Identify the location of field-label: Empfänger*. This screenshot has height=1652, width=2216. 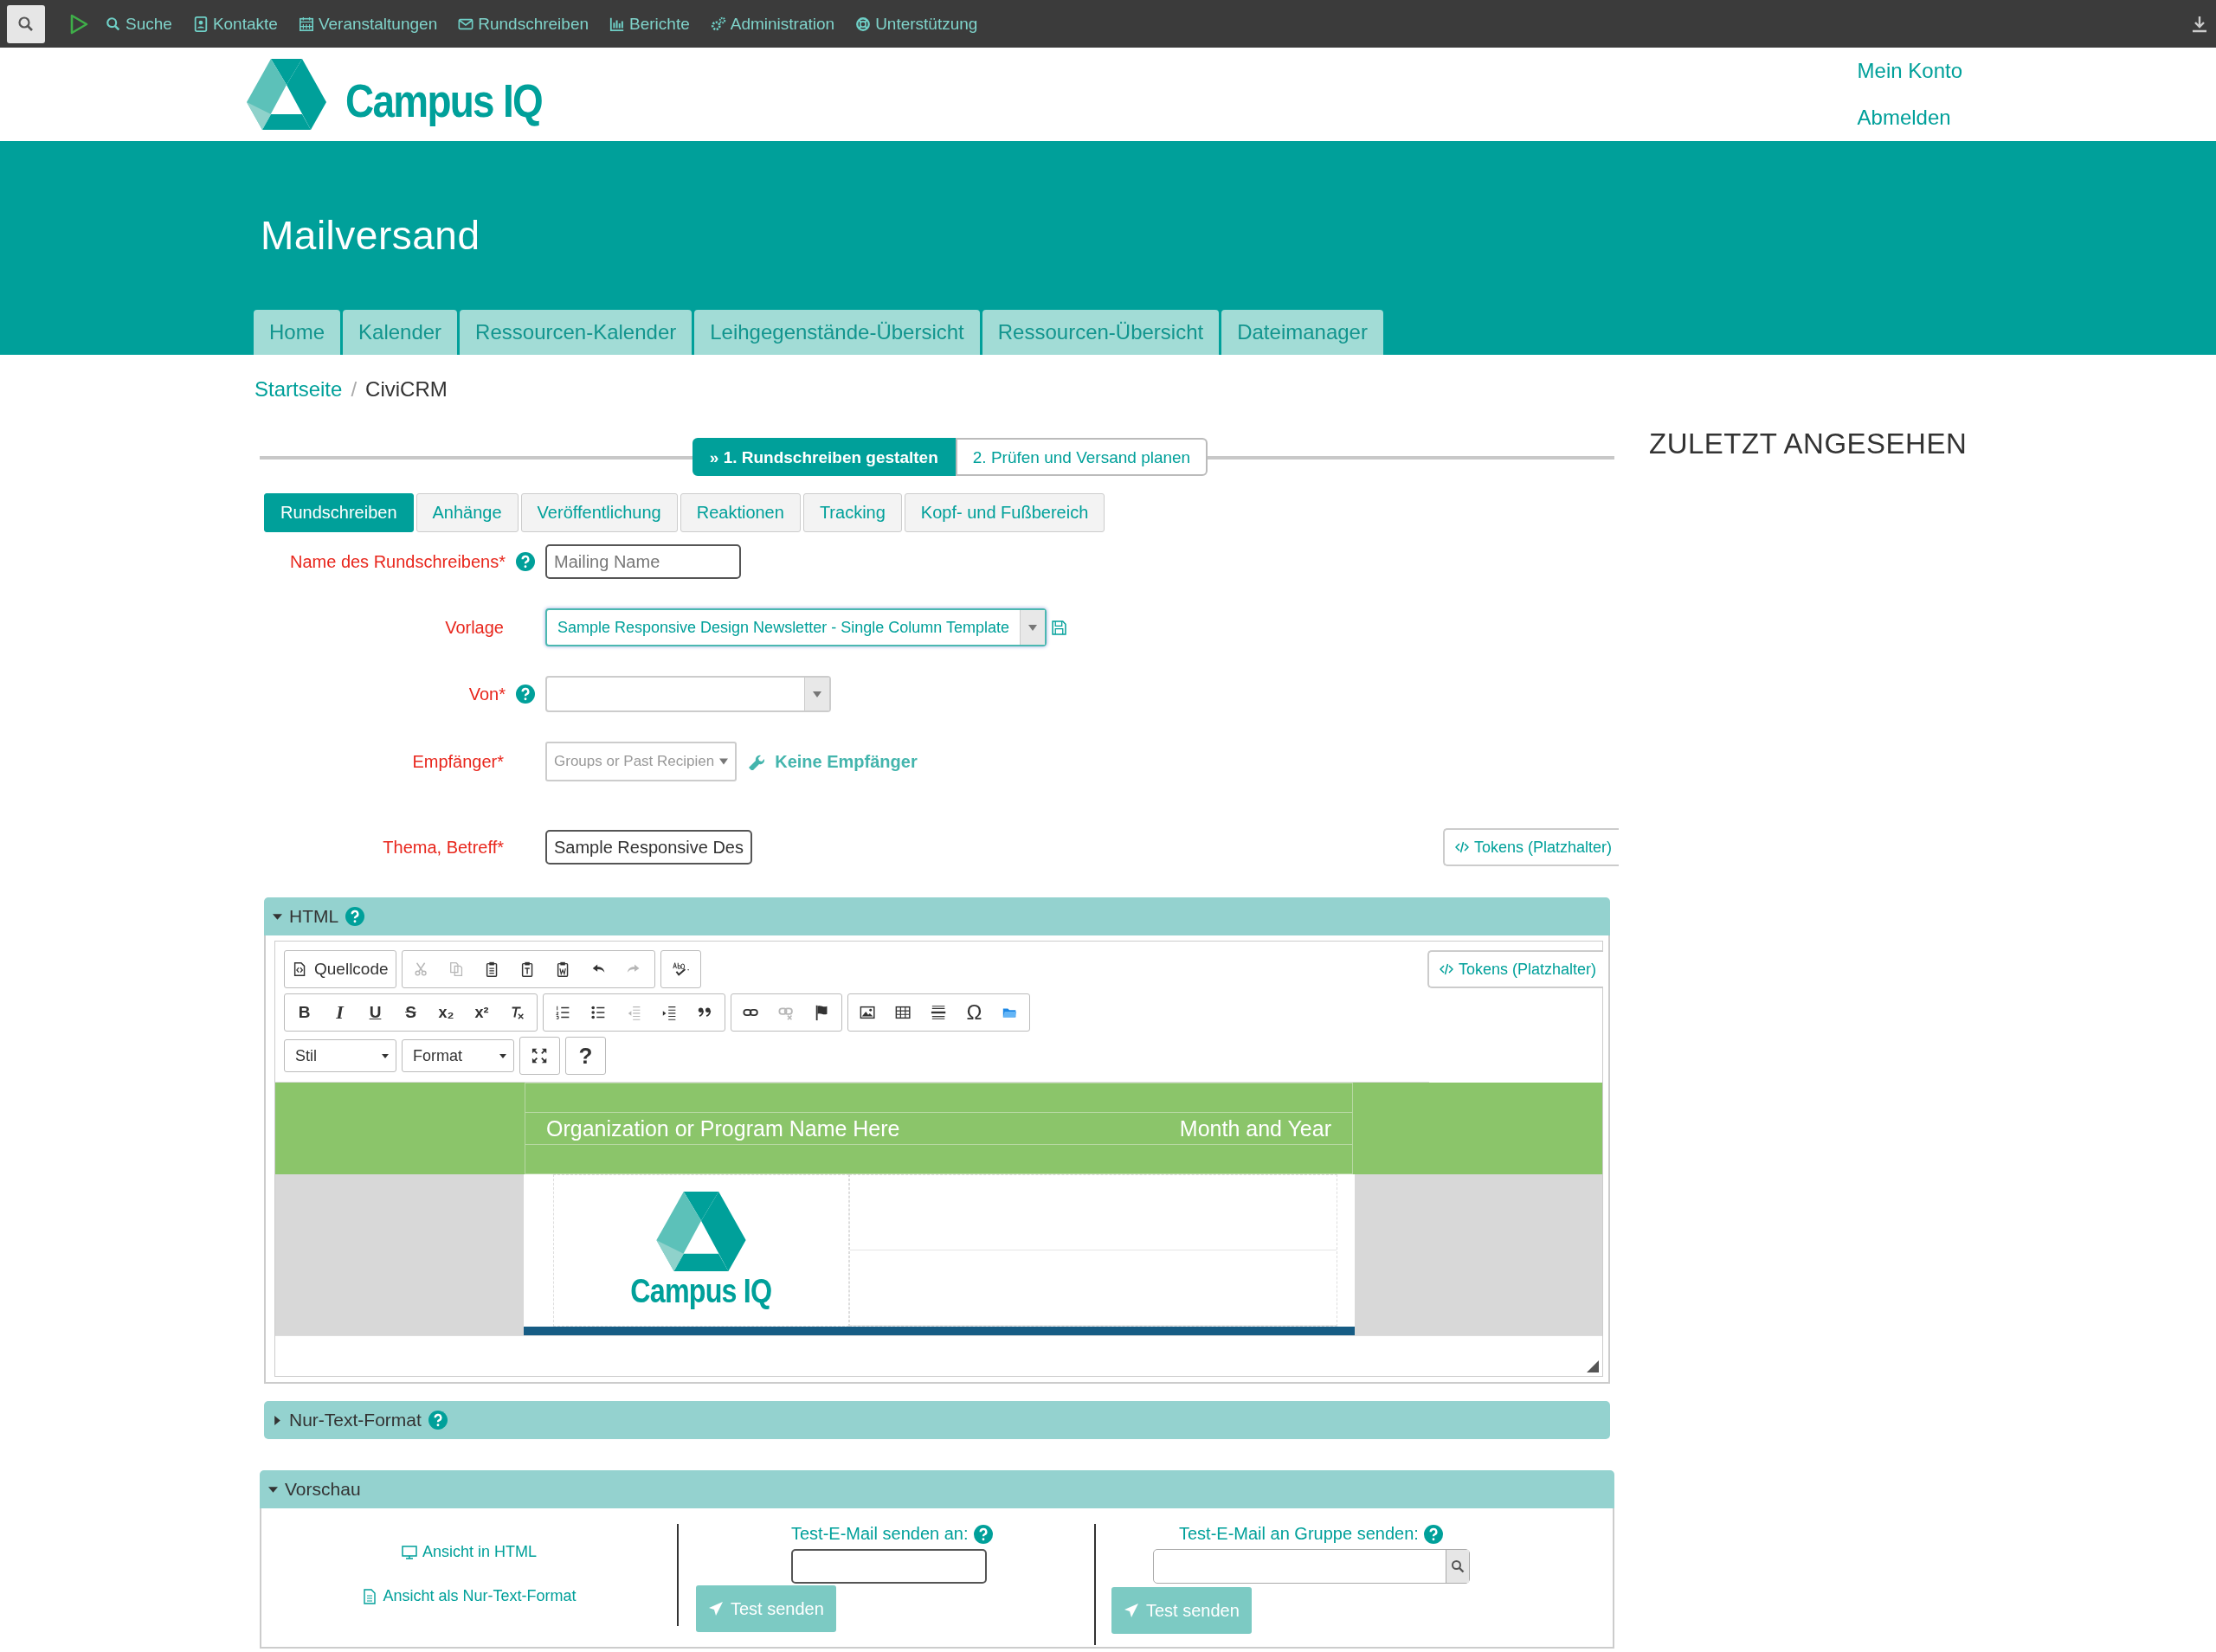
(458, 761).